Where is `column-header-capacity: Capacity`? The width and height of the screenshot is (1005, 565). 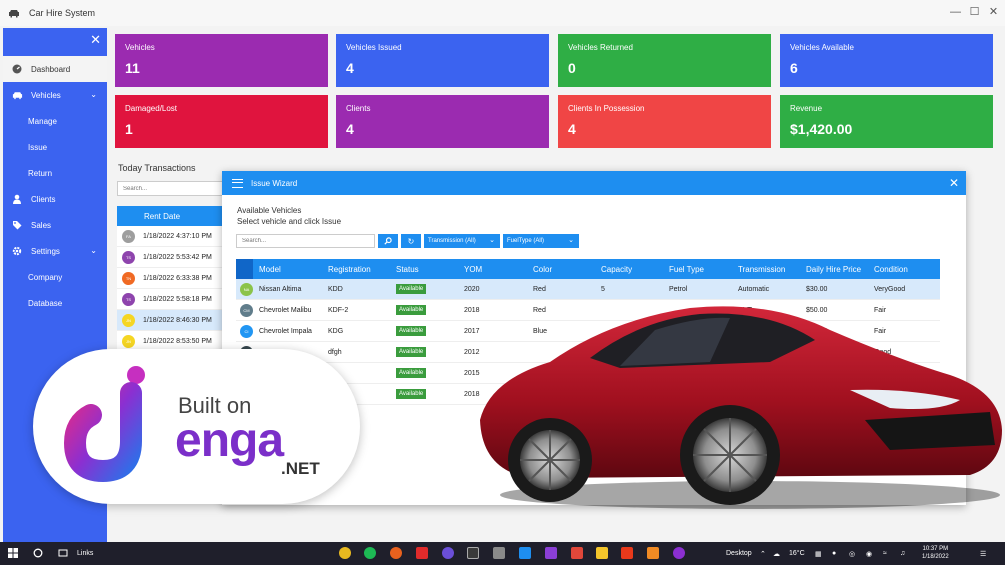
column-header-capacity: Capacity is located at coordinates (616, 269).